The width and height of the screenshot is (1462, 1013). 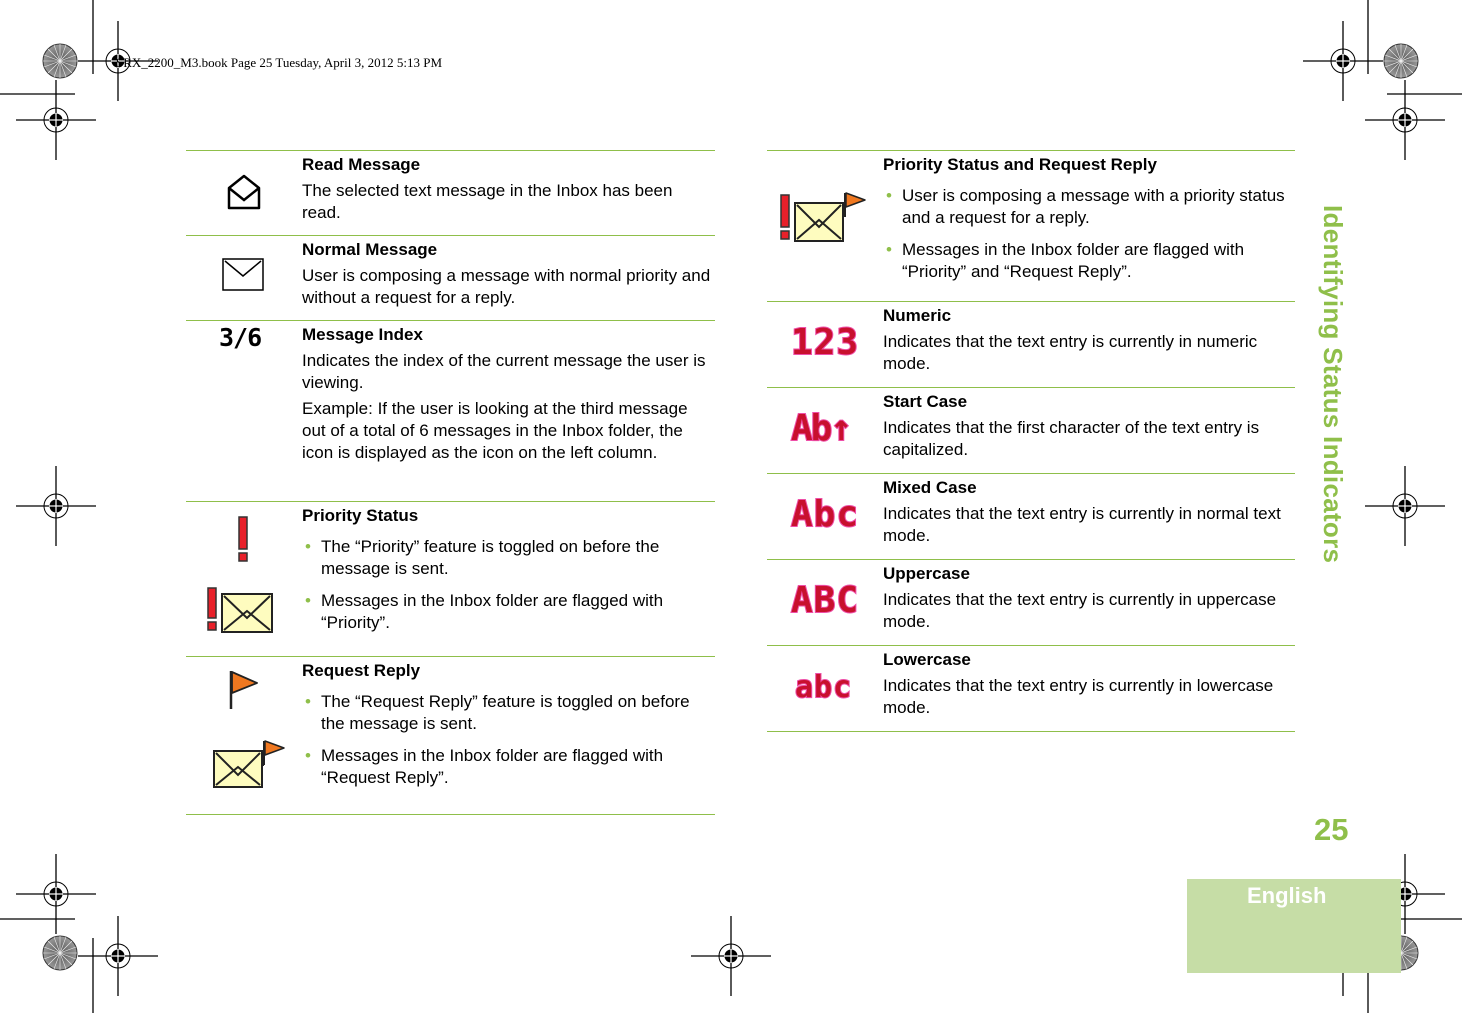 What do you see at coordinates (1331, 829) in the screenshot?
I see `page-number: 25` at bounding box center [1331, 829].